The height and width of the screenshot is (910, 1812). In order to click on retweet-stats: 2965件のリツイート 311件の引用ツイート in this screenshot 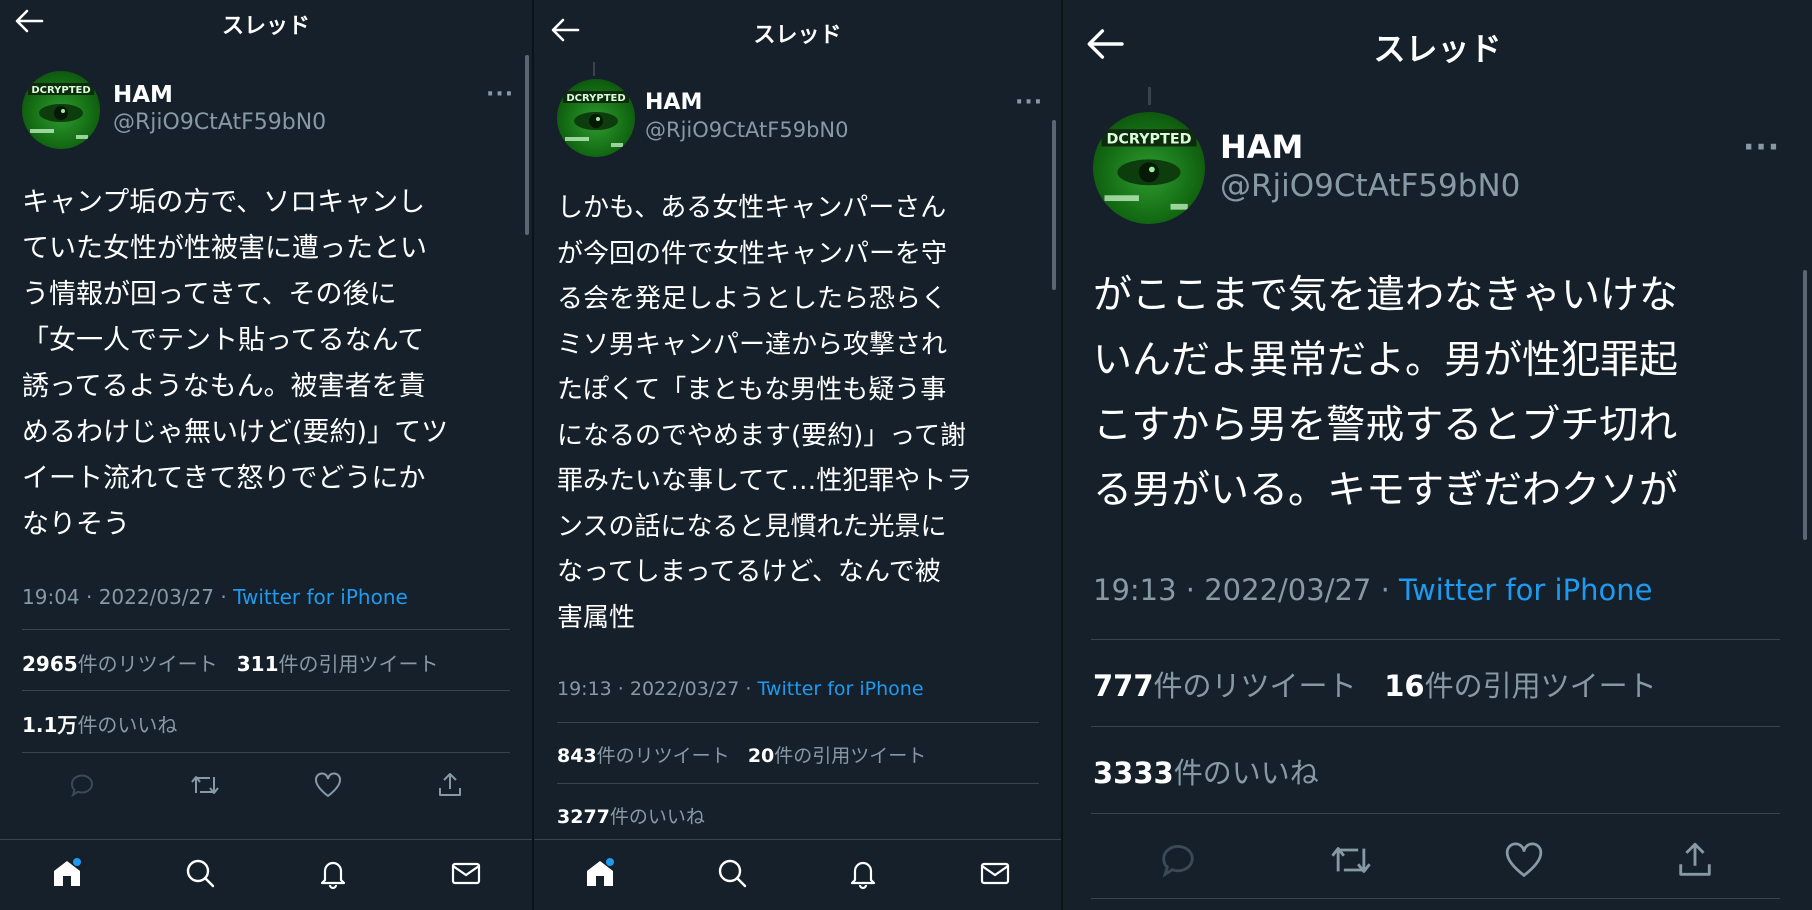, I will do `click(230, 662)`.